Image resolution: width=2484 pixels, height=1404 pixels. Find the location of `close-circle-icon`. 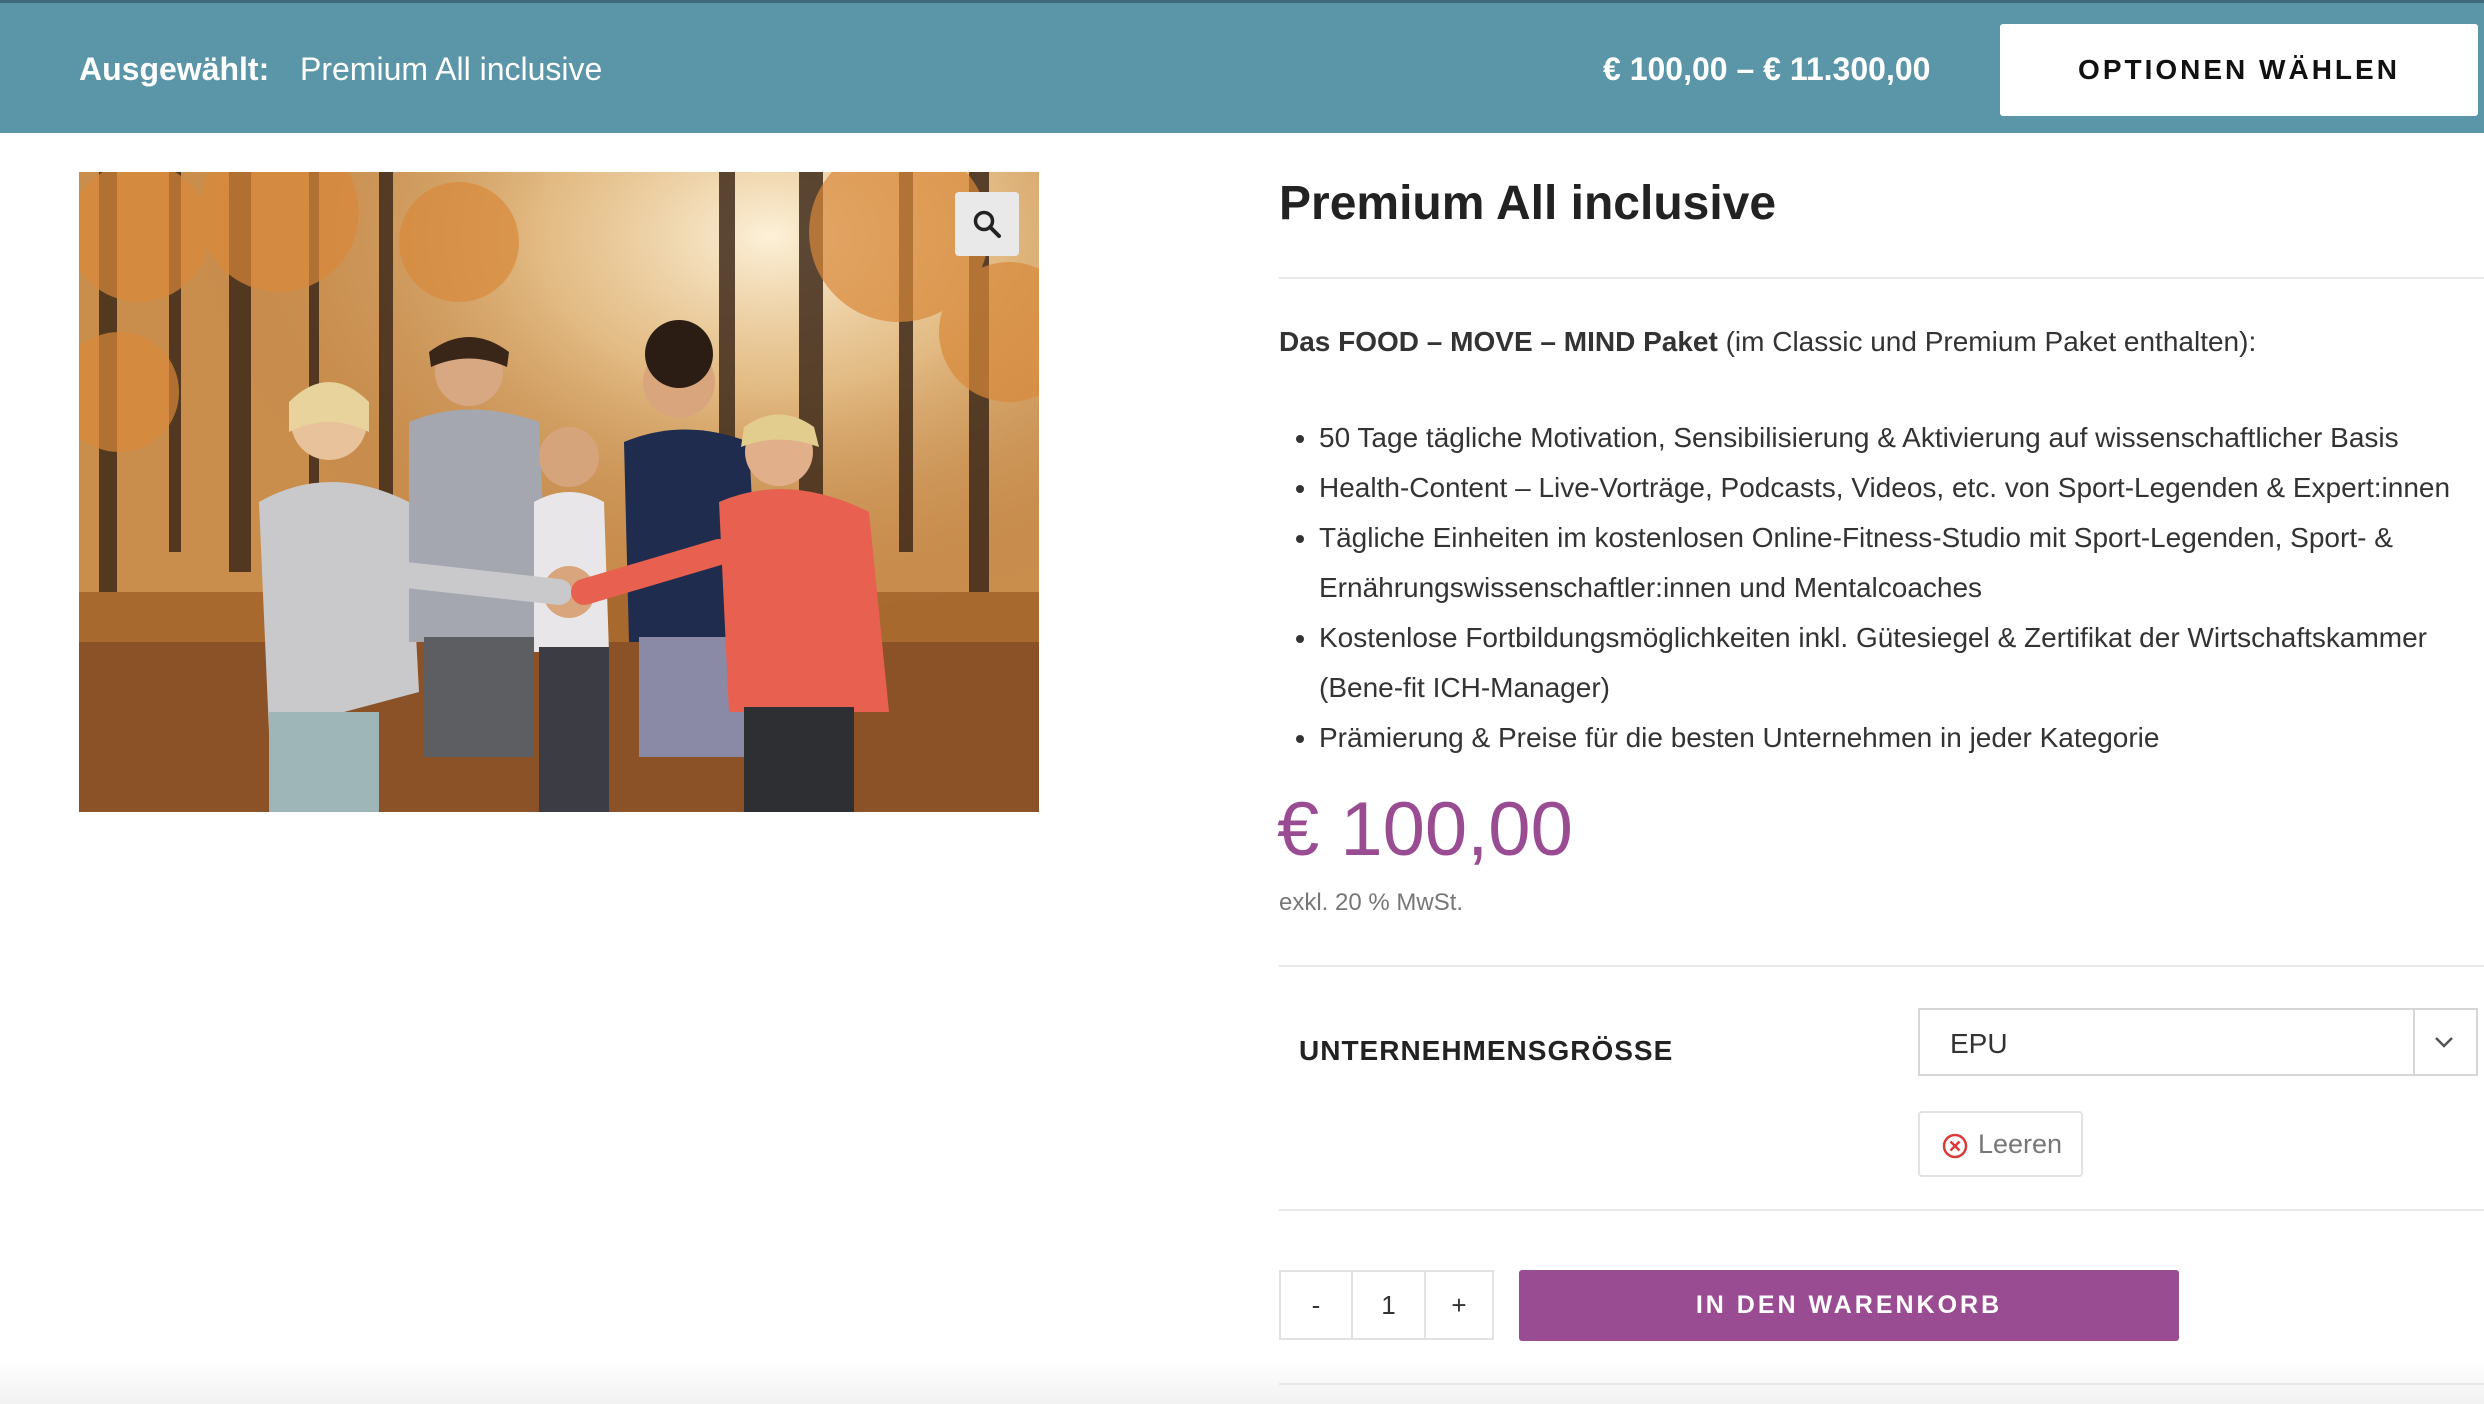

close-circle-icon is located at coordinates (1955, 1146).